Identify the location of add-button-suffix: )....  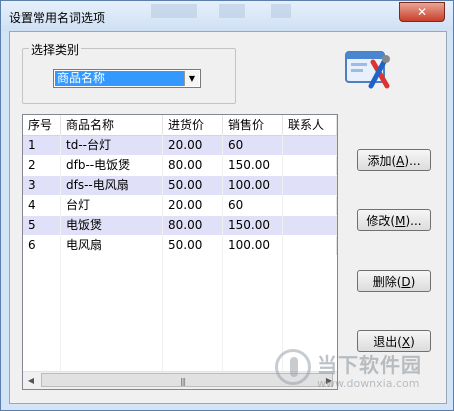
(412, 161).